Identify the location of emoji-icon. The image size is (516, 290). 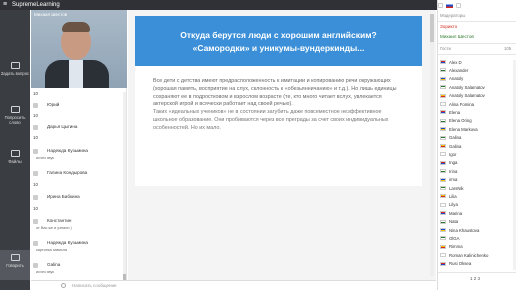
(63, 285).